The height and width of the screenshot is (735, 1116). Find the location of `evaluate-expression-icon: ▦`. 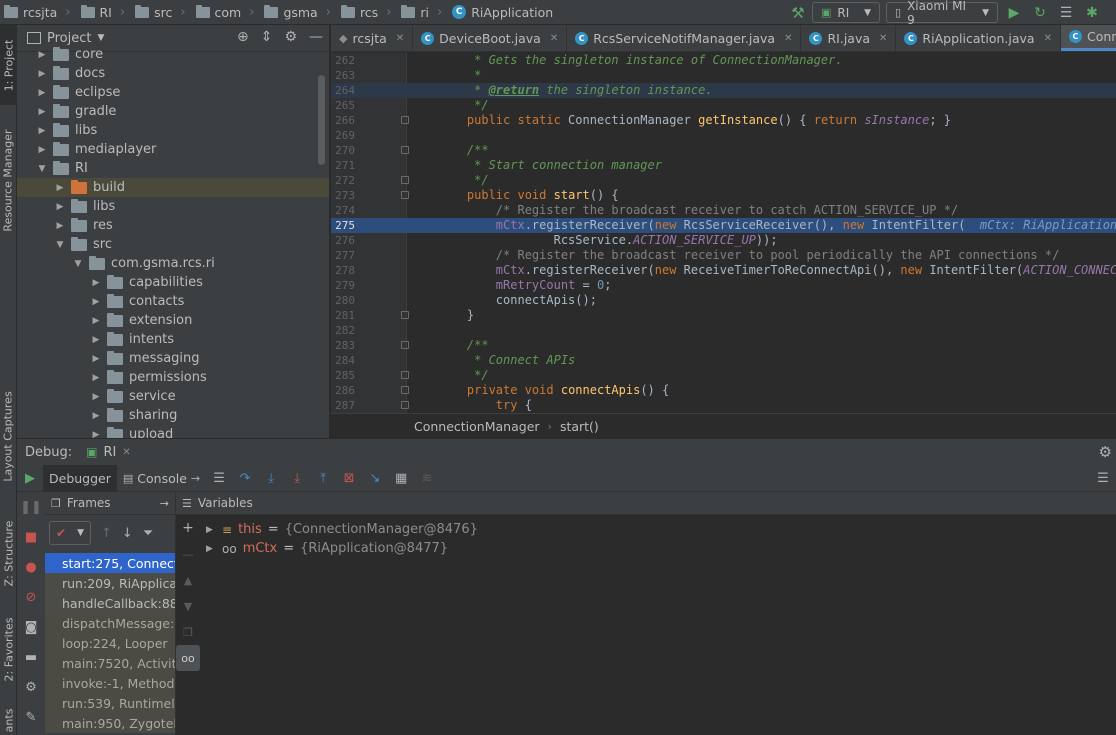

evaluate-expression-icon: ▦ is located at coordinates (401, 478).